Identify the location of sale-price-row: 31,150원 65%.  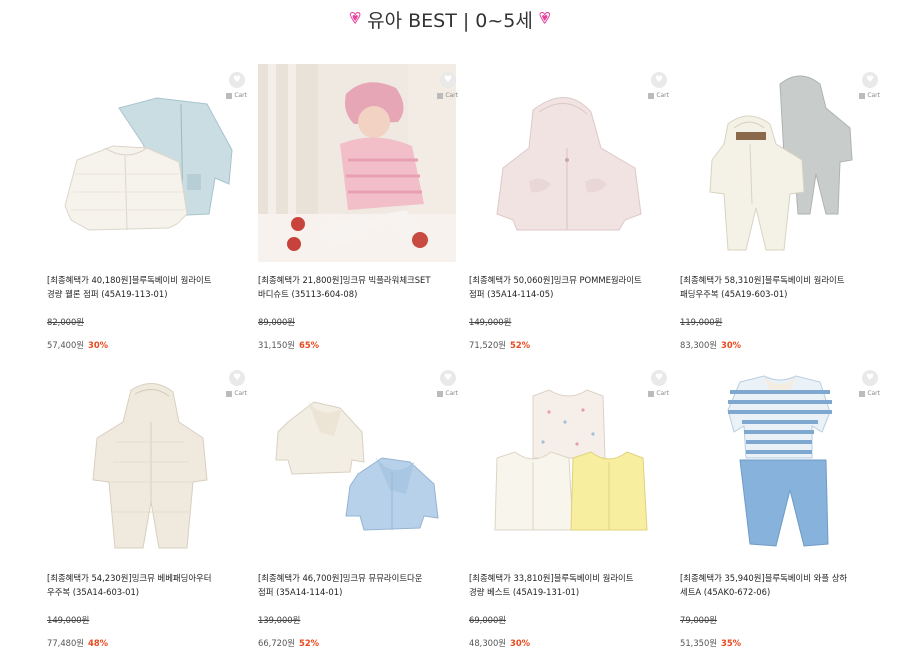
(288, 345).